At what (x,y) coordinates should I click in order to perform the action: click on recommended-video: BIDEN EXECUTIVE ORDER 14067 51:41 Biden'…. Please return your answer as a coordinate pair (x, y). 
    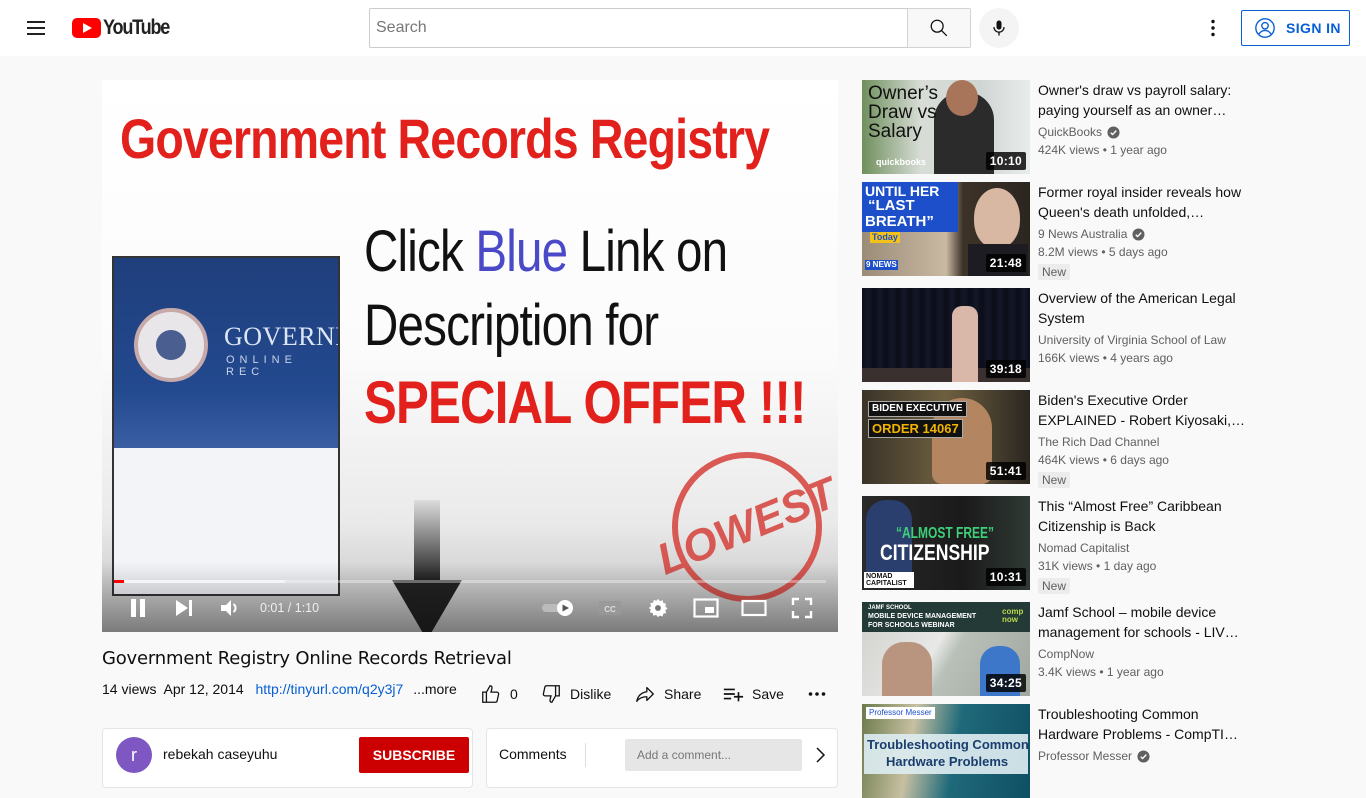
    Looking at the image, I should click on (1057, 439).